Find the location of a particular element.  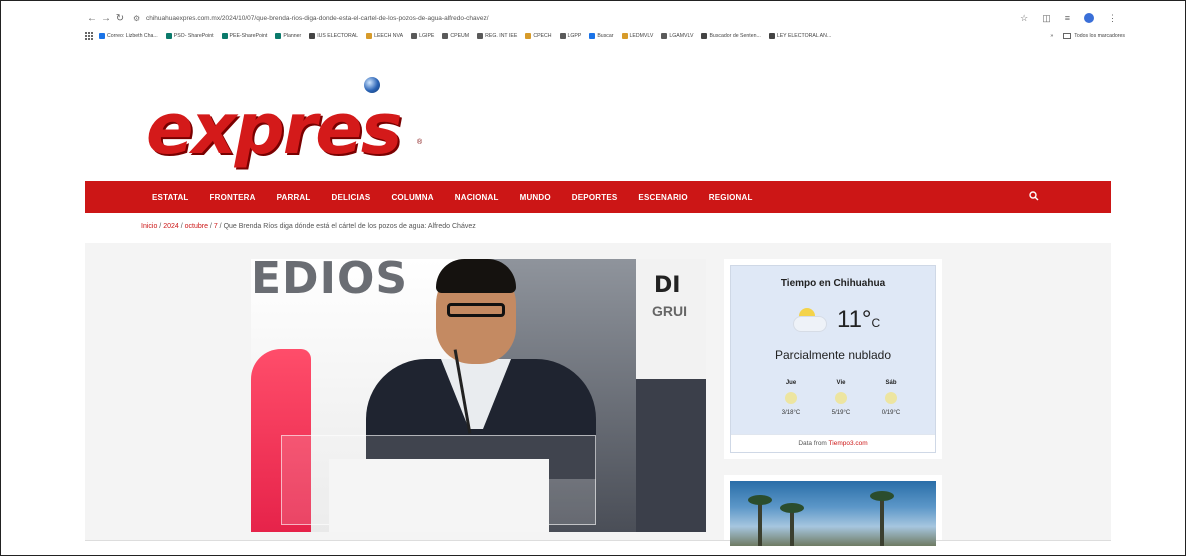

nav-item: MUNDO is located at coordinates (535, 197).